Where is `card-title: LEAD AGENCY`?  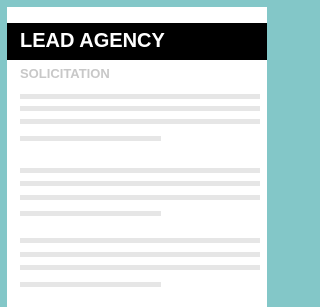
card-title: LEAD AGENCY is located at coordinates (92, 41).